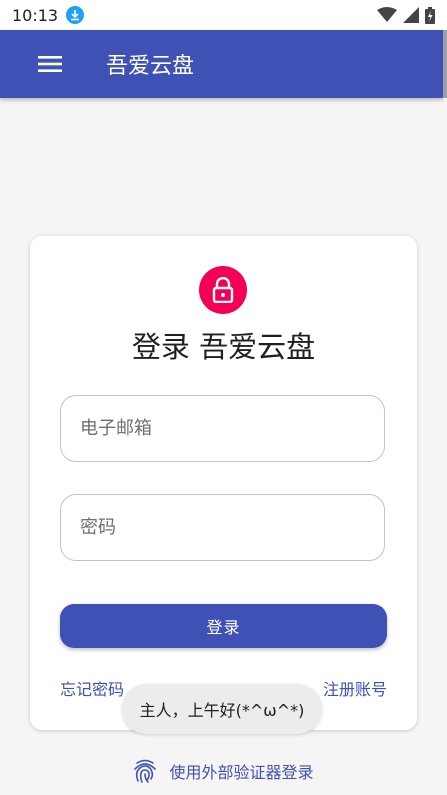 The width and height of the screenshot is (447, 795). Describe the element at coordinates (445, 64) in the screenshot. I see `scroll-edge` at that location.